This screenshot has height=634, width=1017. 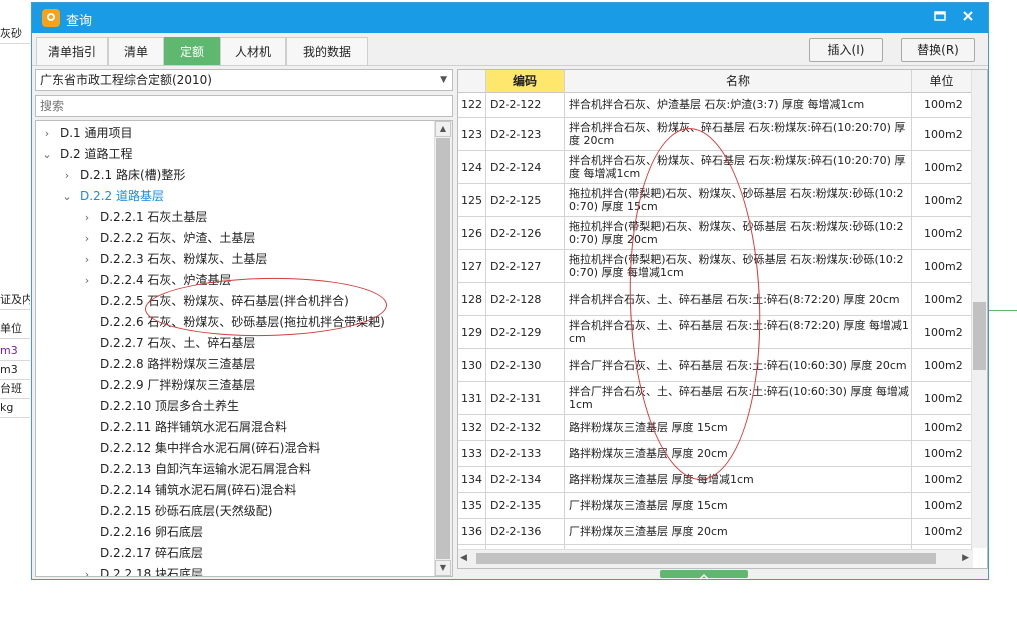 What do you see at coordinates (86, 133) in the screenshot?
I see `tree-item: › D.1 通用项目` at bounding box center [86, 133].